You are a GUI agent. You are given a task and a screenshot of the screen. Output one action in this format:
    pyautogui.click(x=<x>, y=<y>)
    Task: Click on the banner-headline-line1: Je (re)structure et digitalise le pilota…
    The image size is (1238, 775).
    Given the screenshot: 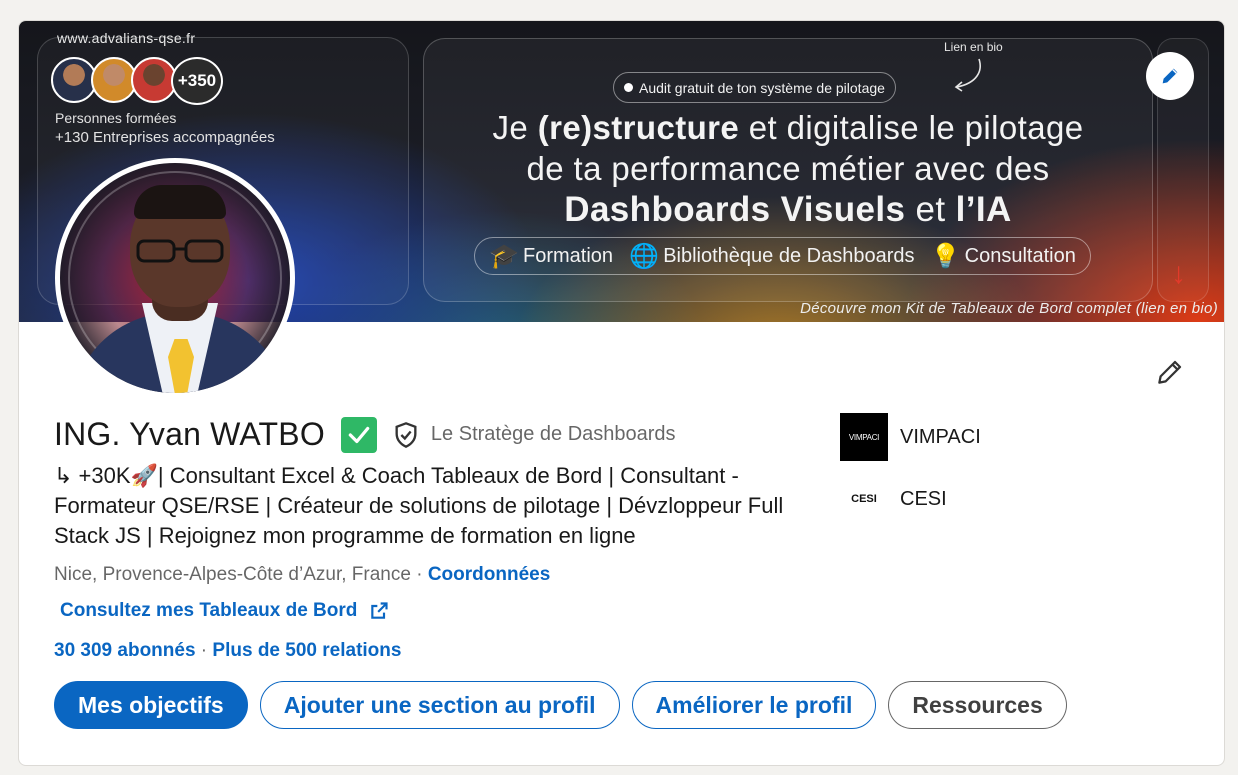 What is the action you would take?
    pyautogui.click(x=788, y=127)
    